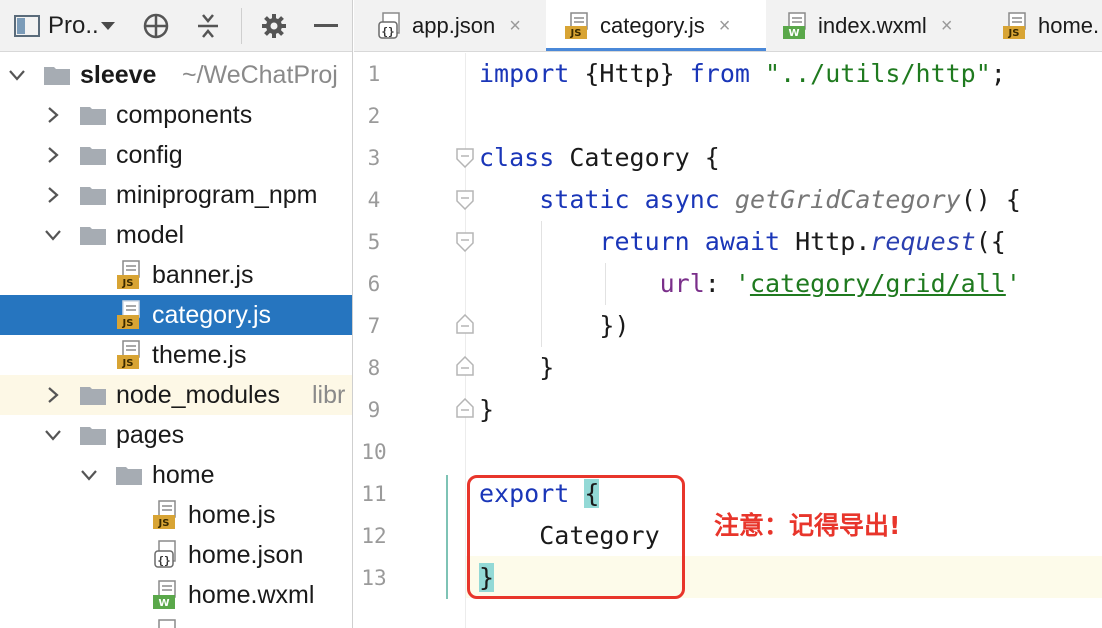 The width and height of the screenshot is (1102, 628). What do you see at coordinates (274, 26) in the screenshot?
I see `gear-icon` at bounding box center [274, 26].